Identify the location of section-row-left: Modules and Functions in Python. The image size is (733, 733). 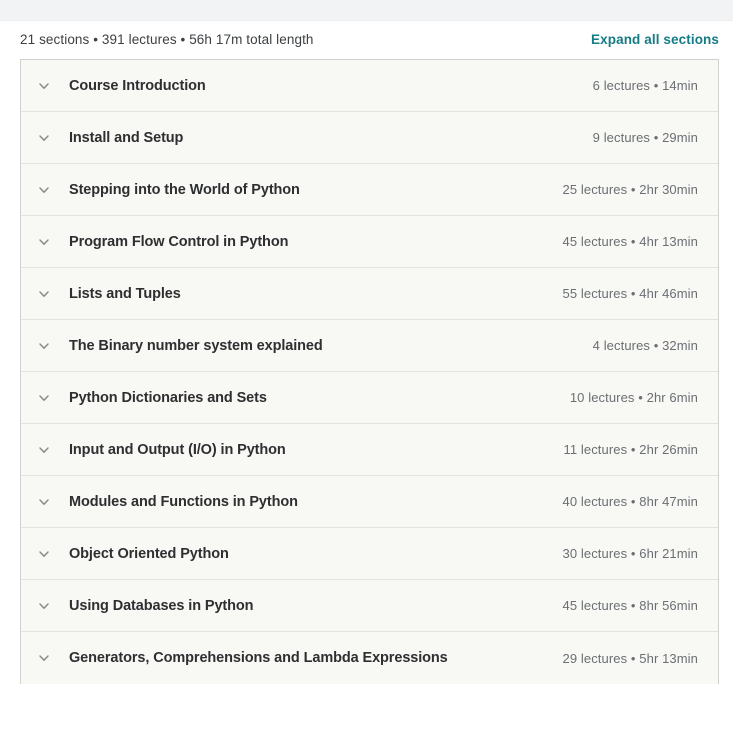
(166, 502).